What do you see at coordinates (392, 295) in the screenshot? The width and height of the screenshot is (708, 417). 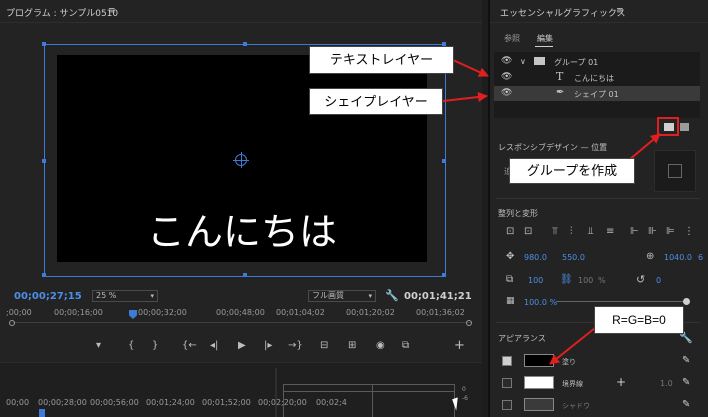 I see `wrench-icon: 🔧` at bounding box center [392, 295].